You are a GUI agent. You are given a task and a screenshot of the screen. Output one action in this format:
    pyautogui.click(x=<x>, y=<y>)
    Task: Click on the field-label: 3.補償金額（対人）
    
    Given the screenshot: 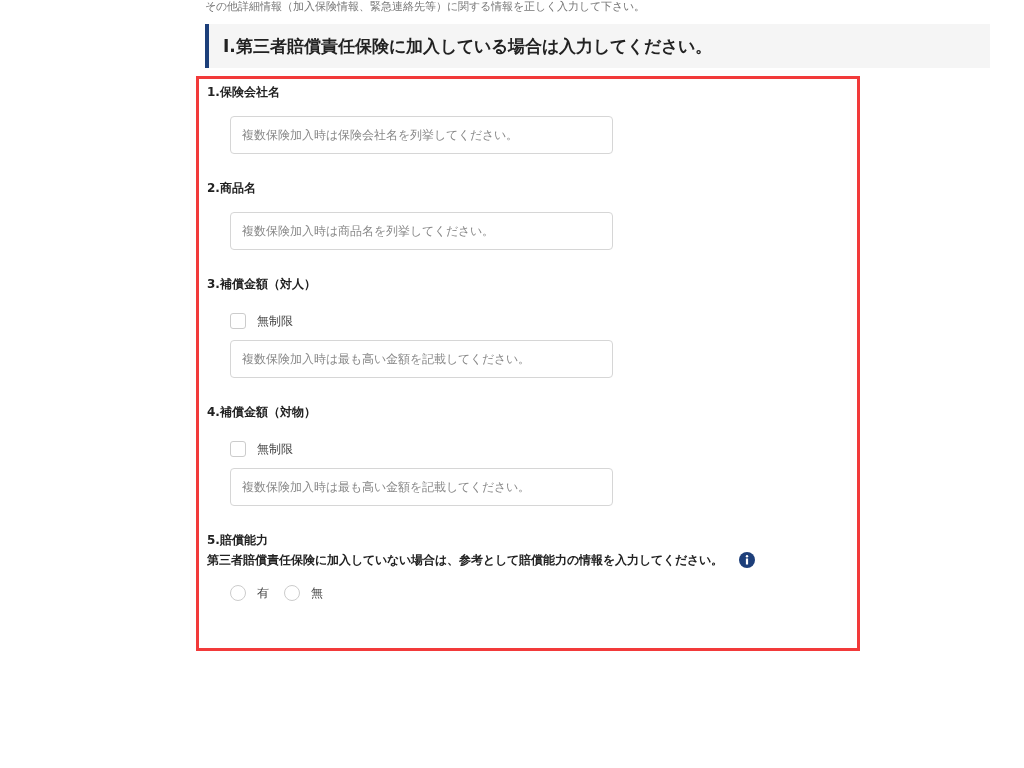 What is the action you would take?
    pyautogui.click(x=261, y=284)
    